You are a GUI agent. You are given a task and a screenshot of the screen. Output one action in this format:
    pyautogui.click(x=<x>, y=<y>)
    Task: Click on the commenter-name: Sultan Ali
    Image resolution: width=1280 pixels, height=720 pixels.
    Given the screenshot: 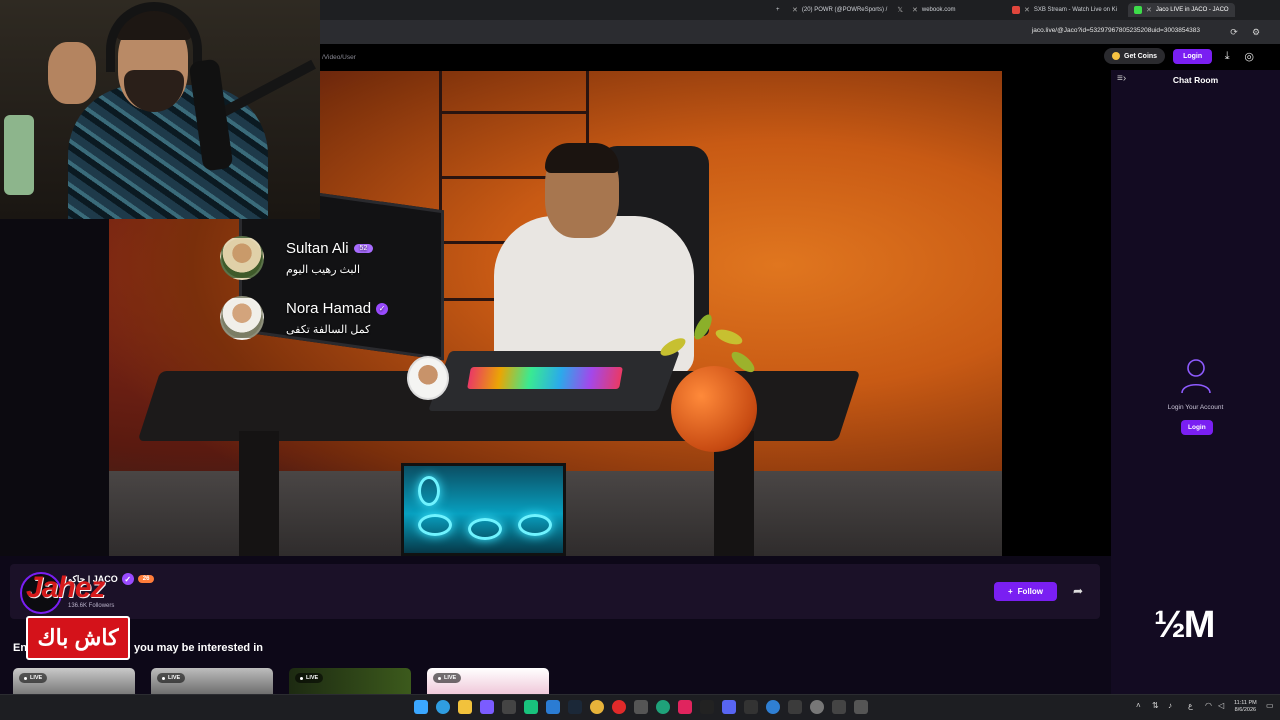 What is the action you would take?
    pyautogui.click(x=317, y=248)
    